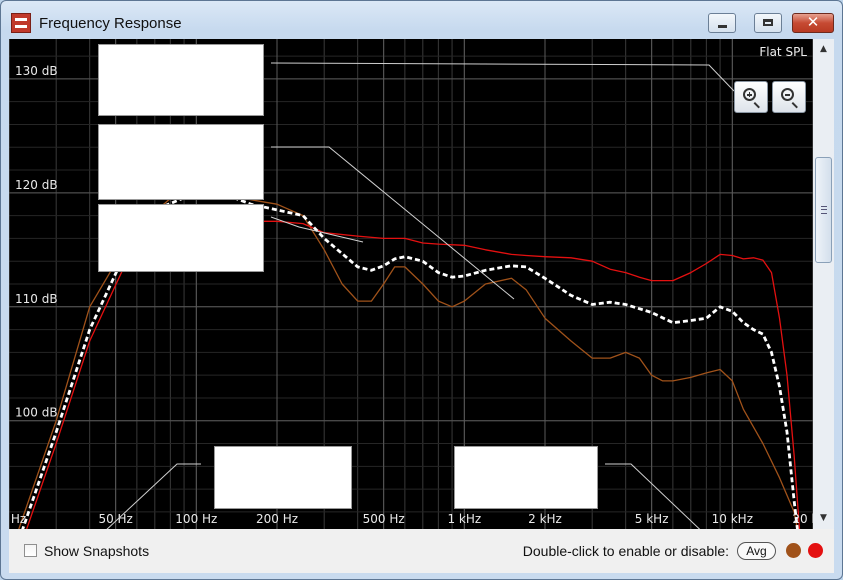  What do you see at coordinates (823, 284) in the screenshot?
I see `vertical-scrollbar: ▲ ▼` at bounding box center [823, 284].